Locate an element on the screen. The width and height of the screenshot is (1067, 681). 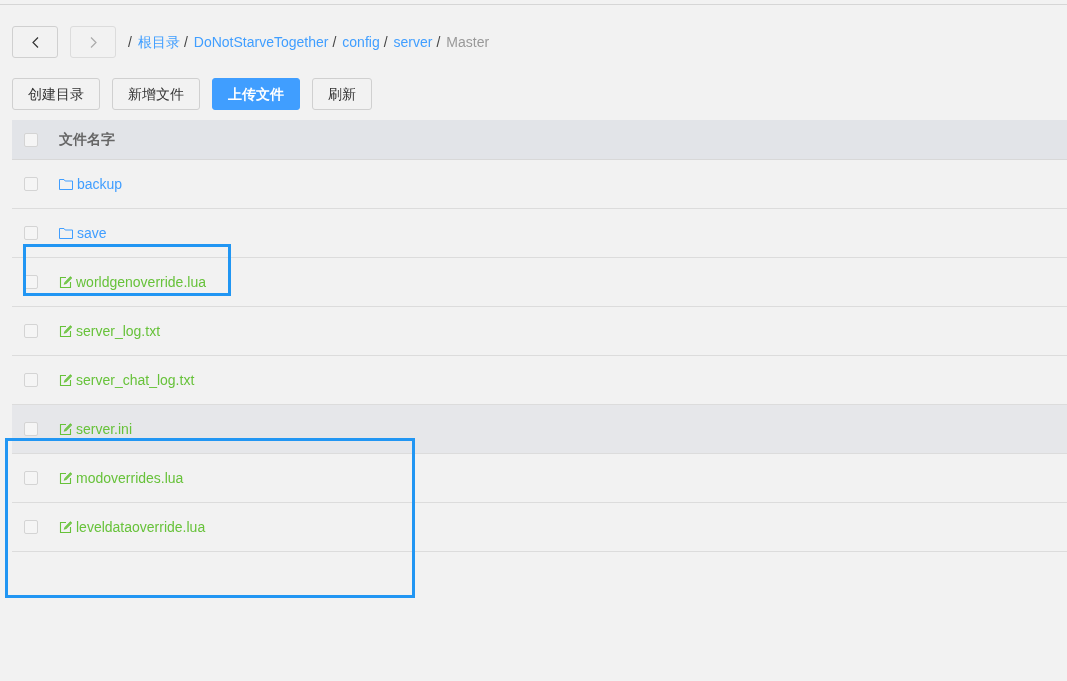
action-button: 创建目录 is located at coordinates (56, 94).